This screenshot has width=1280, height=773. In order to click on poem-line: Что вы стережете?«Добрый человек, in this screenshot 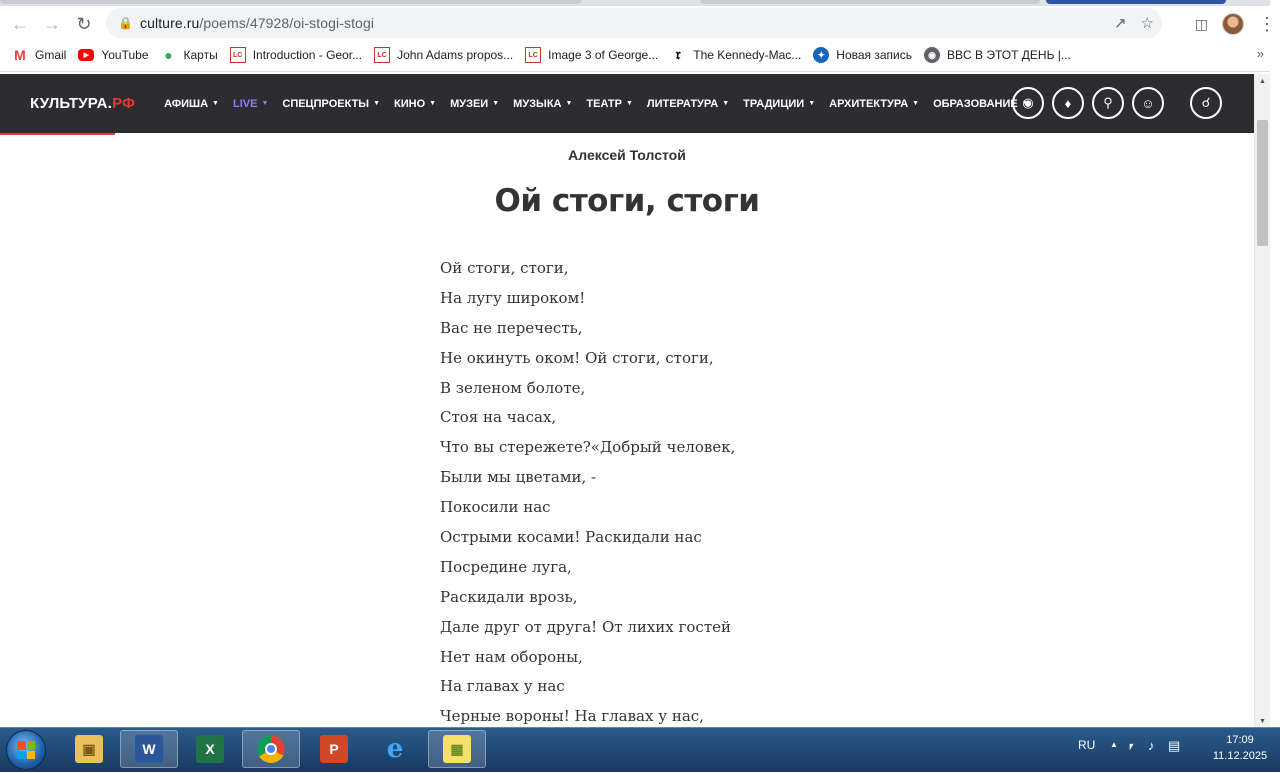, I will do `click(588, 447)`.